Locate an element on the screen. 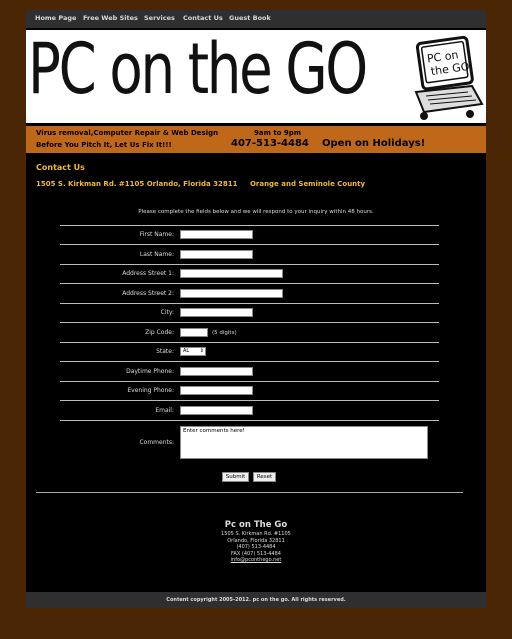 The height and width of the screenshot is (639, 512). nav-services: Services is located at coordinates (159, 18).